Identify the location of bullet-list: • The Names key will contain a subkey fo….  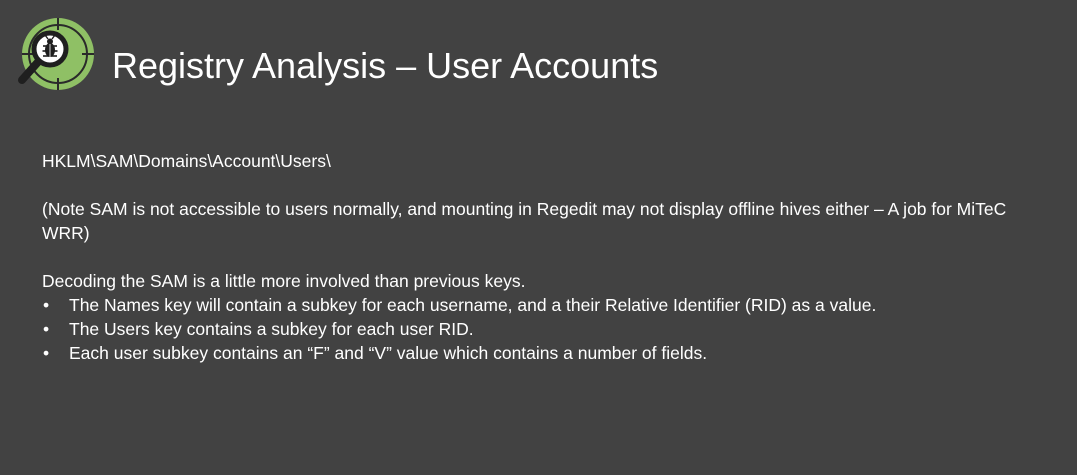
(547, 329).